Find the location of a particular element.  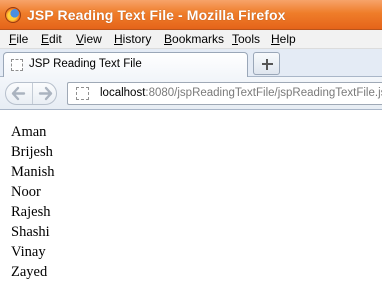

page-favicon-icon is located at coordinates (17, 65).